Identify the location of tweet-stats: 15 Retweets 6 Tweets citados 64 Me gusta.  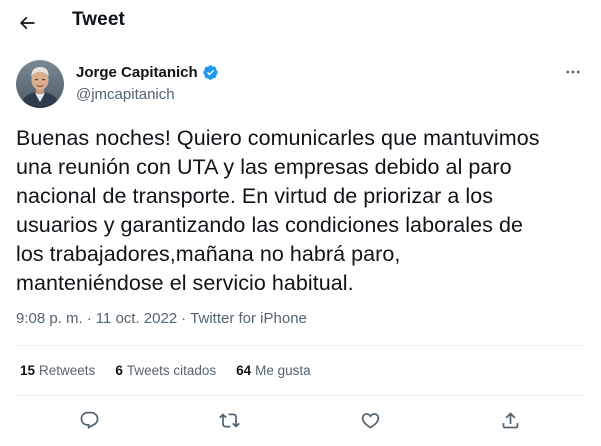
(175, 370).